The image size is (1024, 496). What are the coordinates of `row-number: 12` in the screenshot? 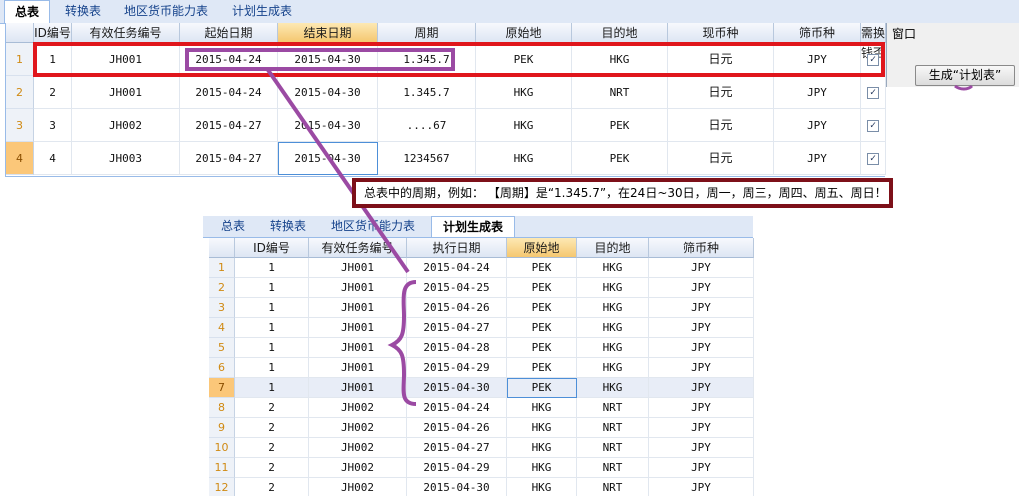 It's located at (222, 487).